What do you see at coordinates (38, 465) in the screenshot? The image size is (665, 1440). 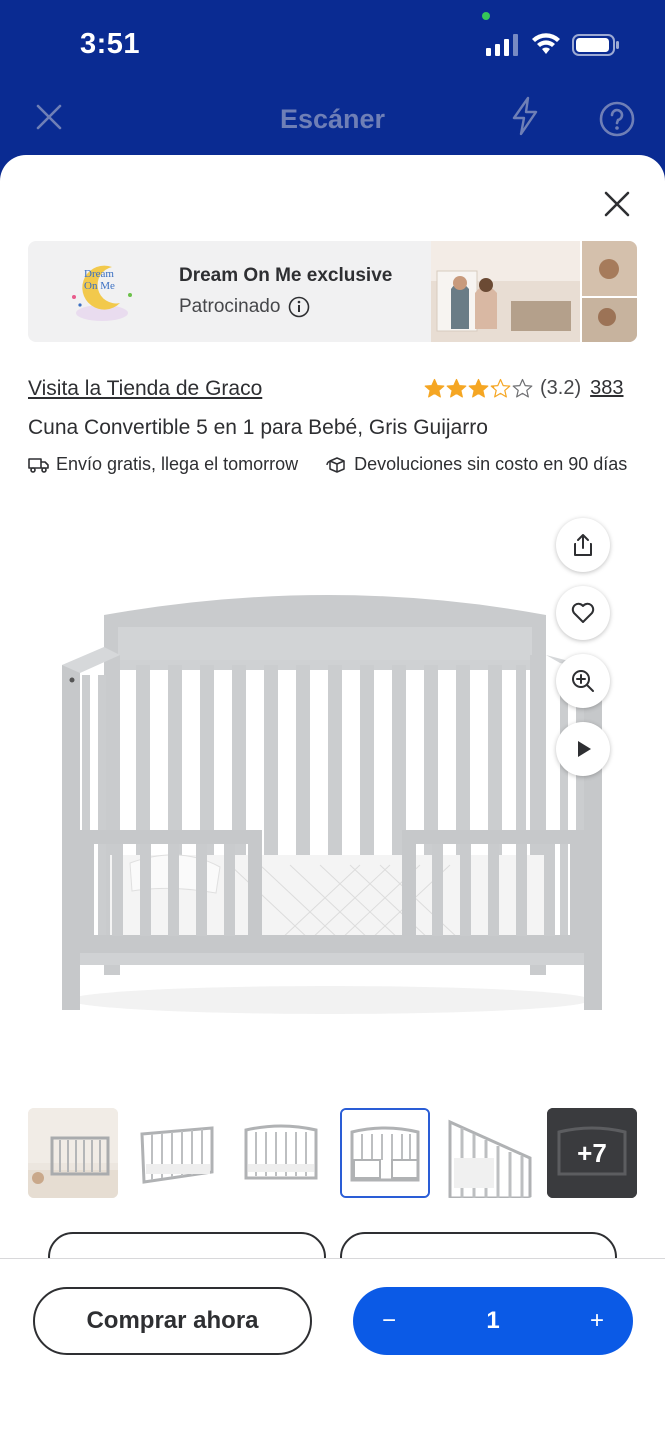 I see `truck-icon` at bounding box center [38, 465].